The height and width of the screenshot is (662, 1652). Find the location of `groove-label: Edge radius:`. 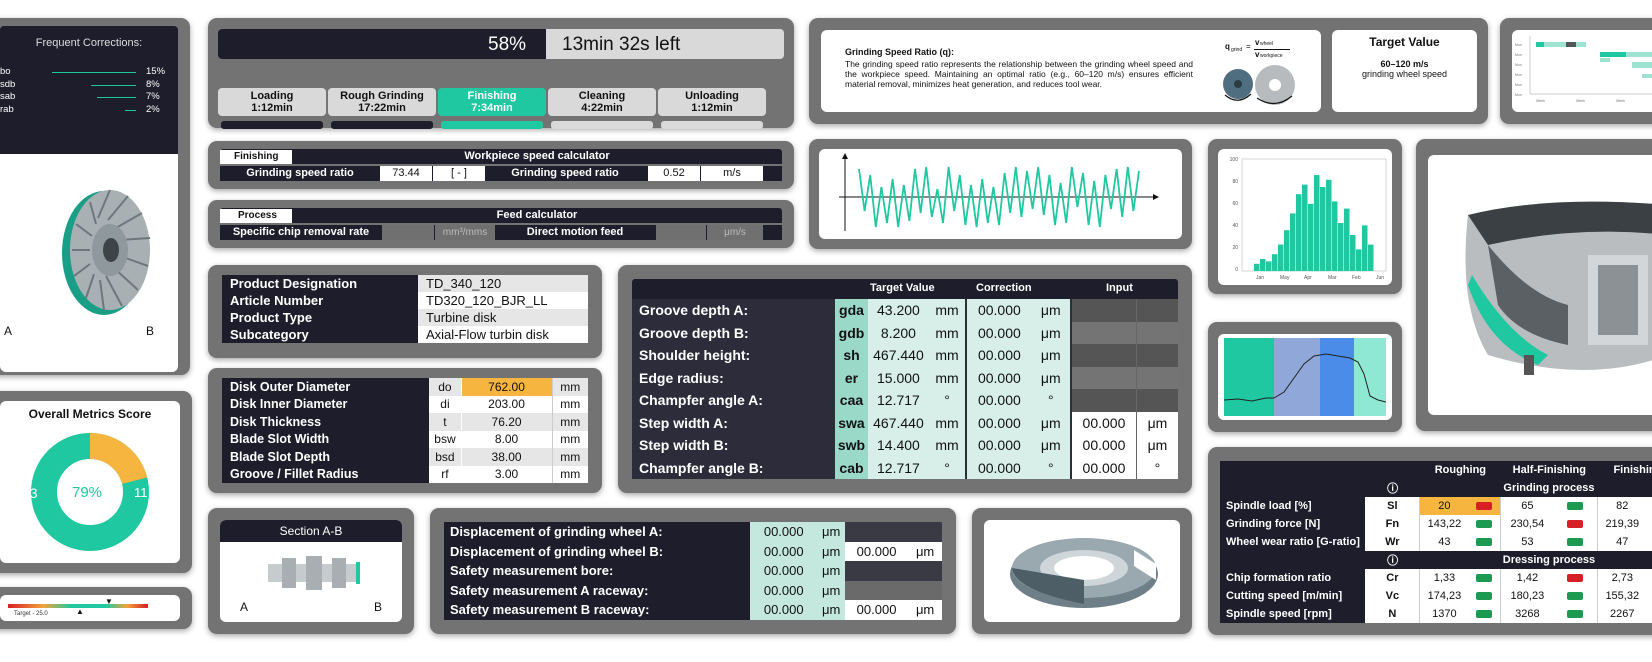

groove-label: Edge radius: is located at coordinates (734, 377).